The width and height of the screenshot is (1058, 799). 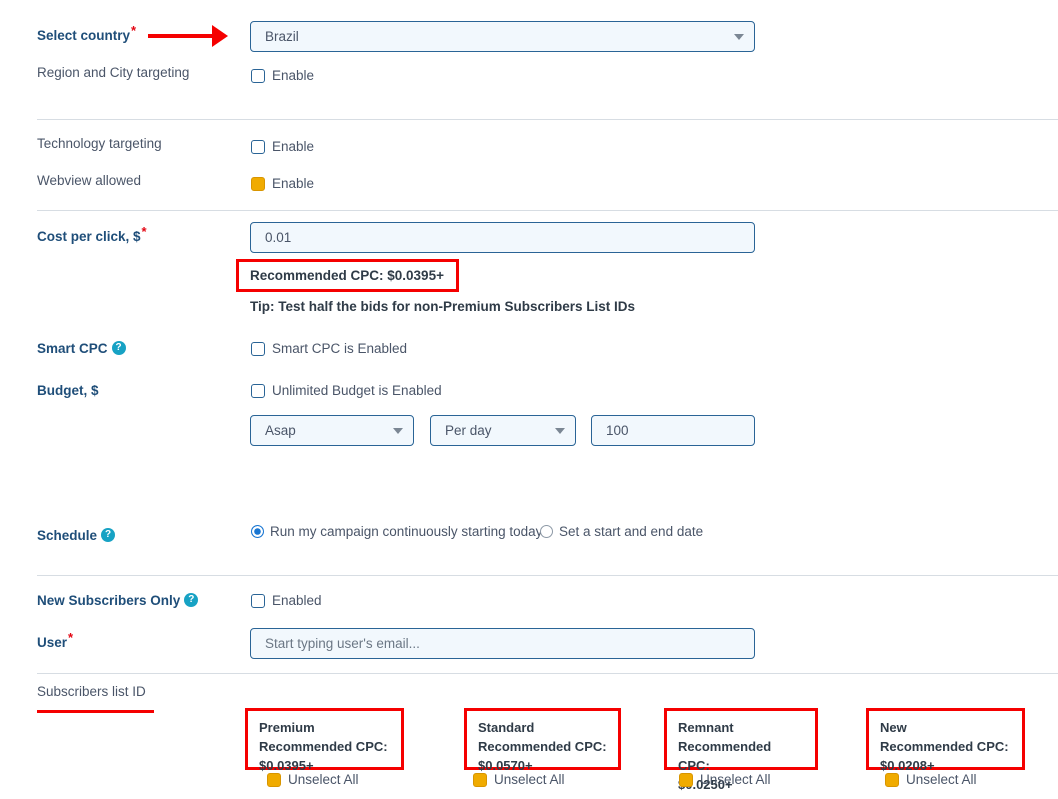 I want to click on budget-period-select-wrapper: Per day, so click(x=503, y=430).